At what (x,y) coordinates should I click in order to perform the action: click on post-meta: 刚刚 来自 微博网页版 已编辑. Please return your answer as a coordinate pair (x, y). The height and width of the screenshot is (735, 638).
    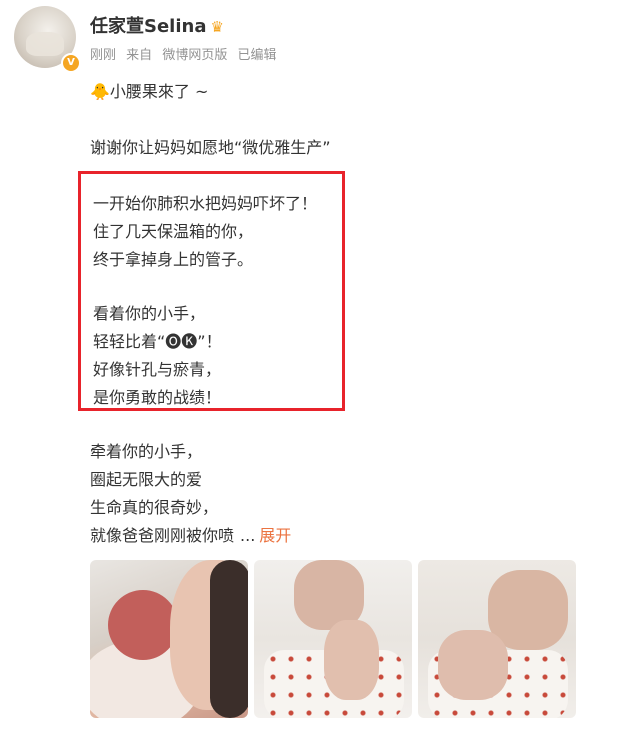
    Looking at the image, I should click on (186, 53).